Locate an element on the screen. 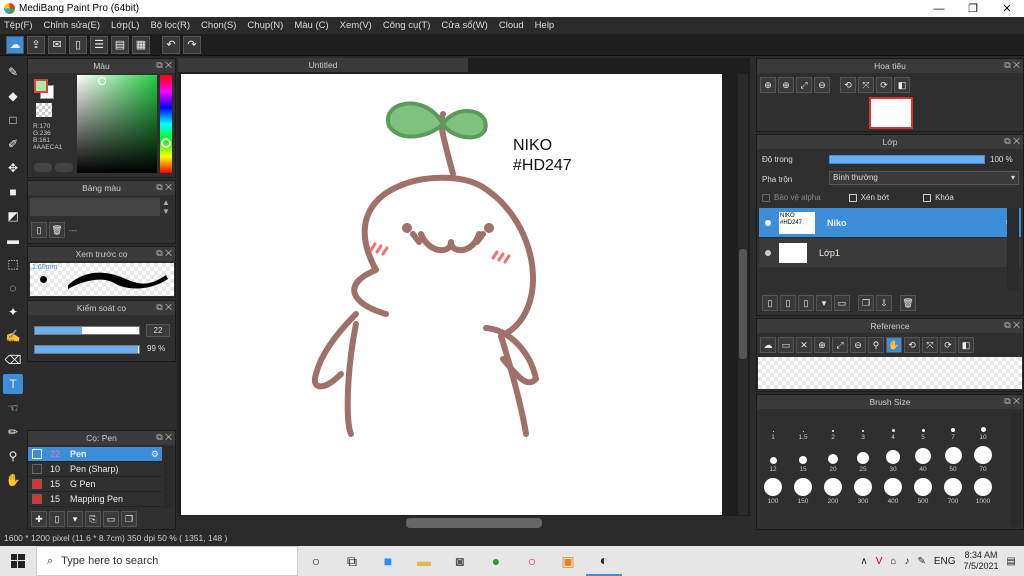 This screenshot has width=1024, height=576. magic-wand-icon: ✦ is located at coordinates (13, 312).